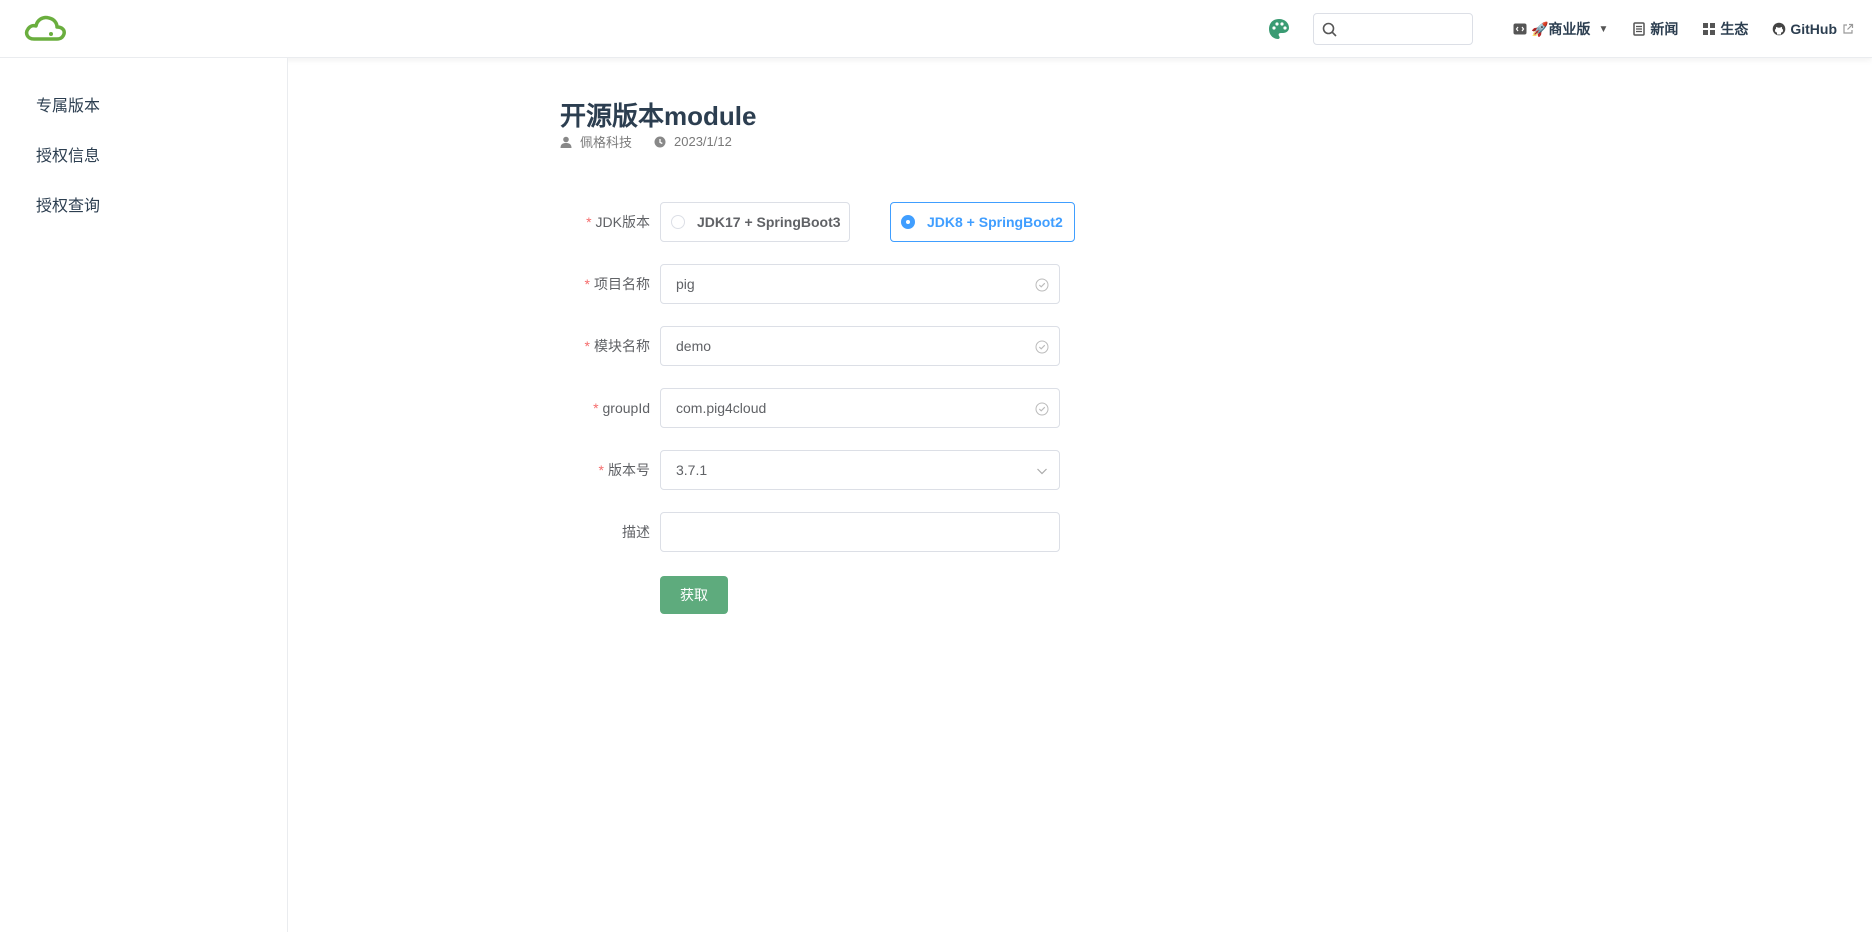 The image size is (1872, 932). I want to click on module-name-label: * 模块名称, so click(617, 346).